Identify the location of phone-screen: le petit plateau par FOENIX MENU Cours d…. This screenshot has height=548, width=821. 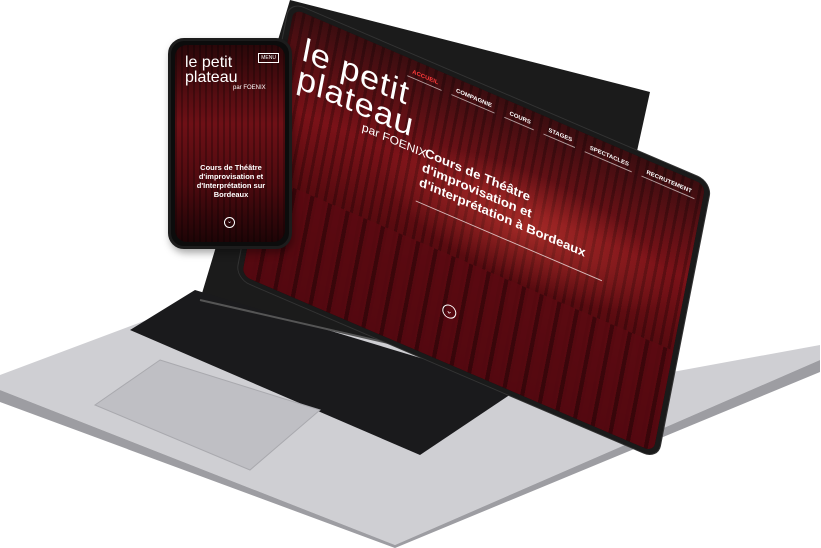
(230, 143).